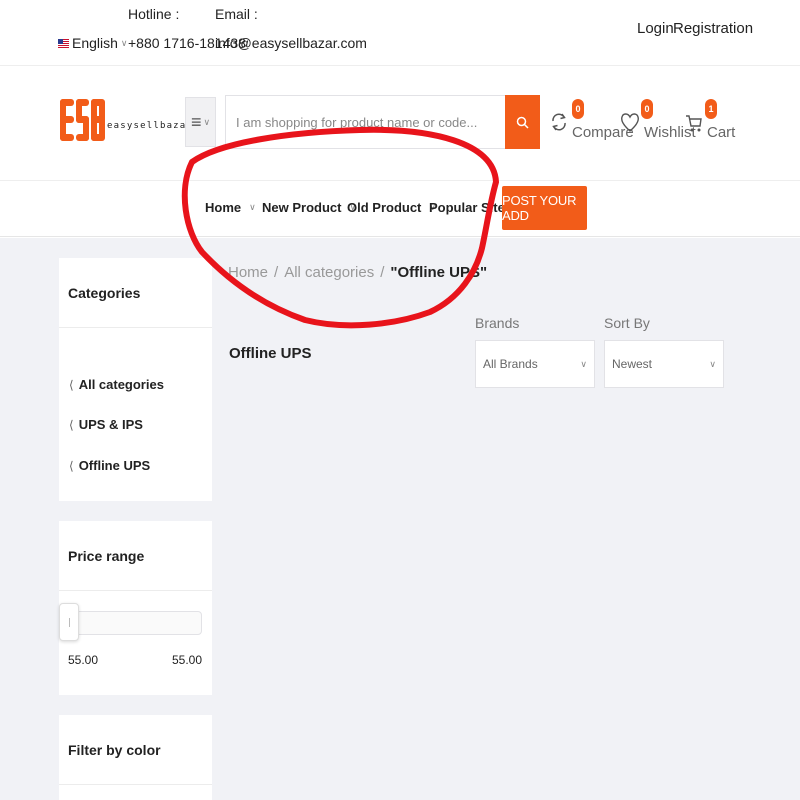  Describe the element at coordinates (196, 121) in the screenshot. I see `hamburger-icon: ≡` at that location.